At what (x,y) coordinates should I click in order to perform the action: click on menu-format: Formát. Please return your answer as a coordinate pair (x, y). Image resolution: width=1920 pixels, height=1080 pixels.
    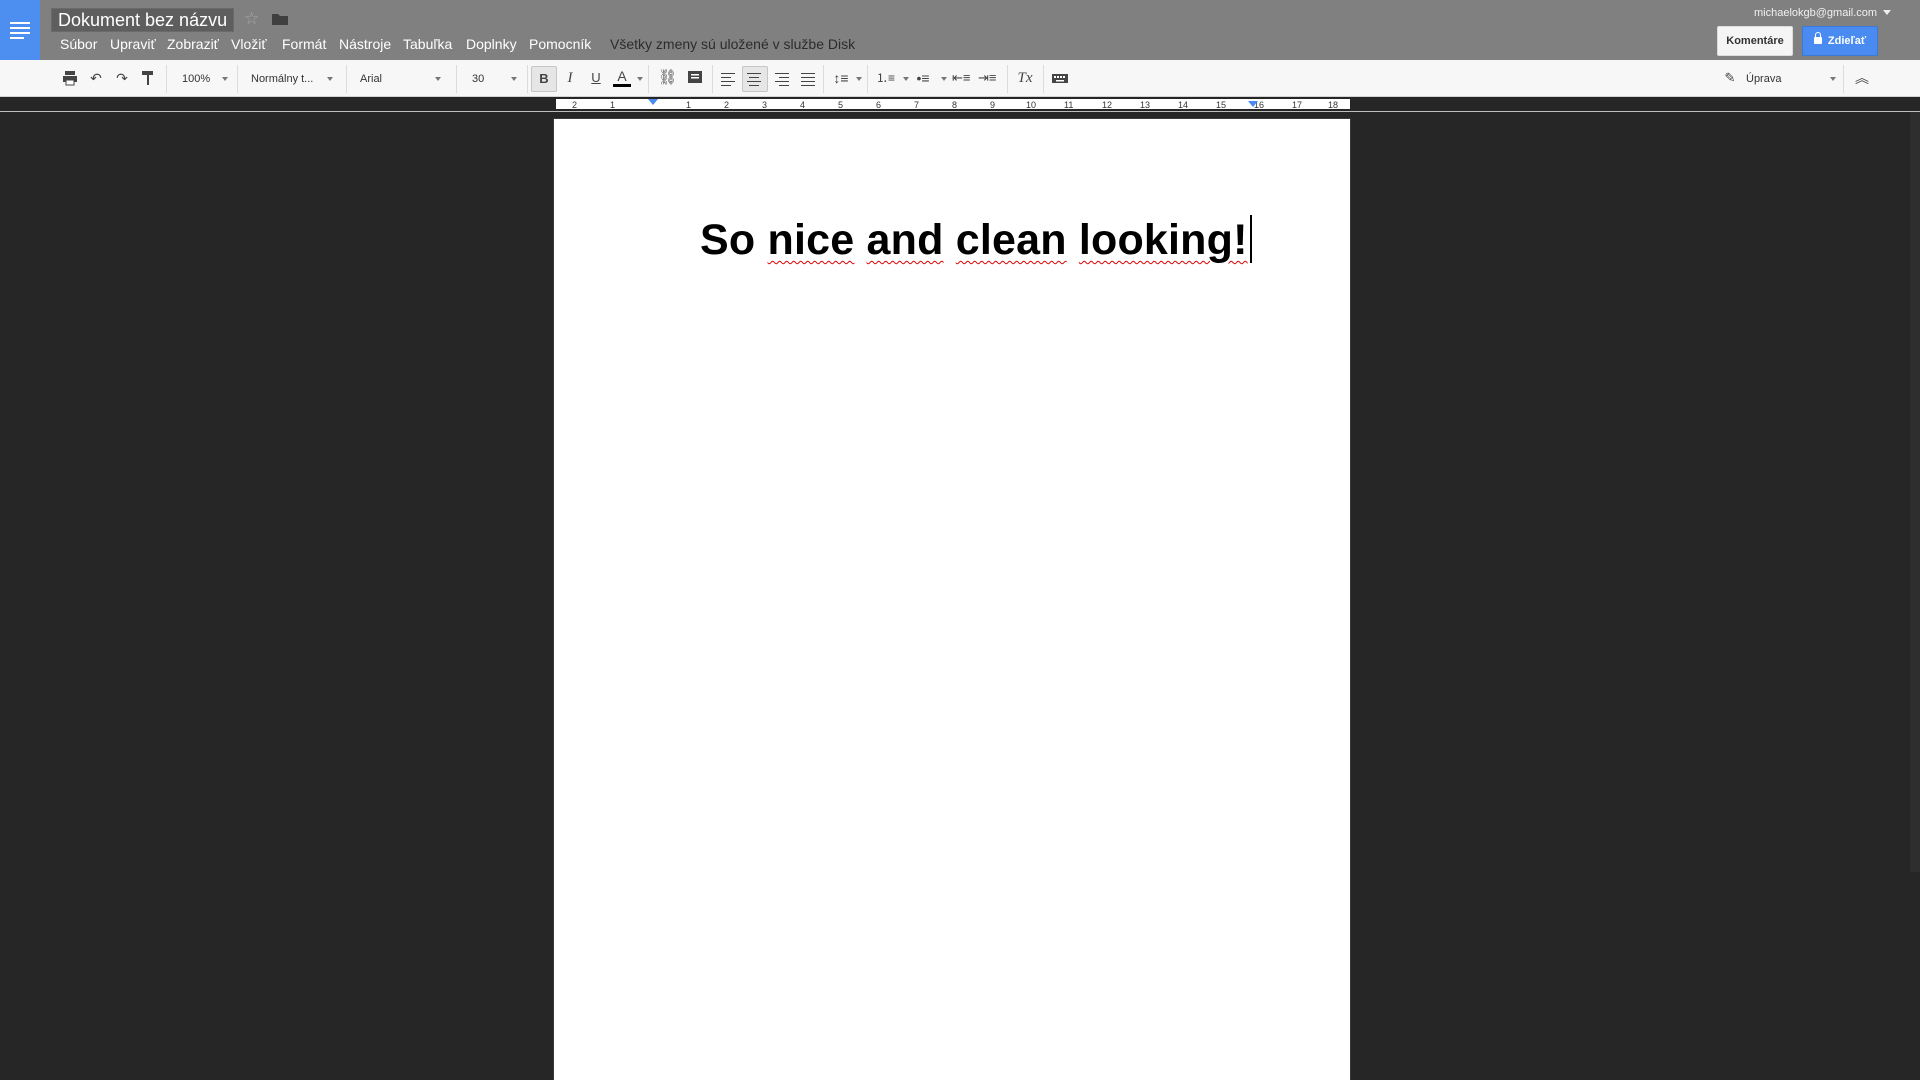
    Looking at the image, I should click on (304, 44).